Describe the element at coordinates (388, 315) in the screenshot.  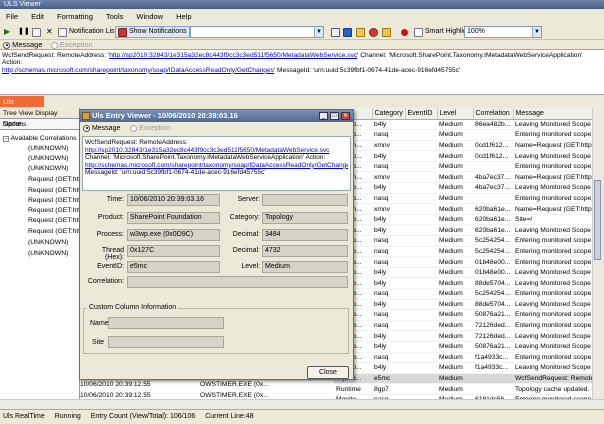
I see `cell-category: nasq` at that location.